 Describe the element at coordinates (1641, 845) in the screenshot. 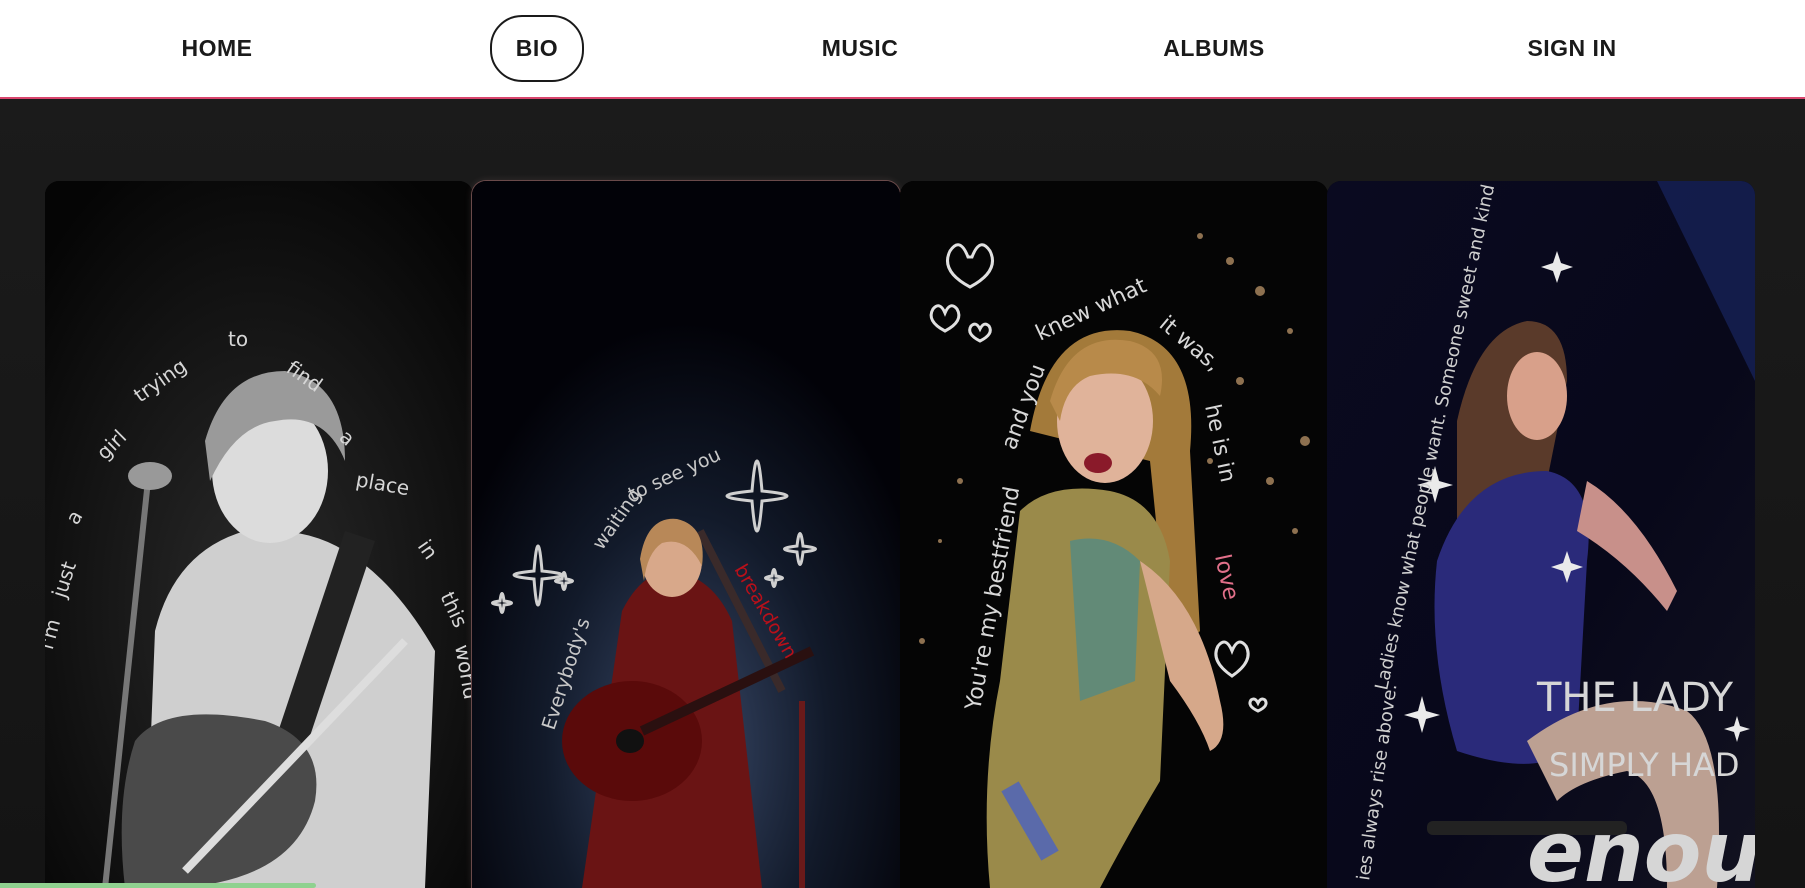

I see `card4-script-text: enough` at that location.